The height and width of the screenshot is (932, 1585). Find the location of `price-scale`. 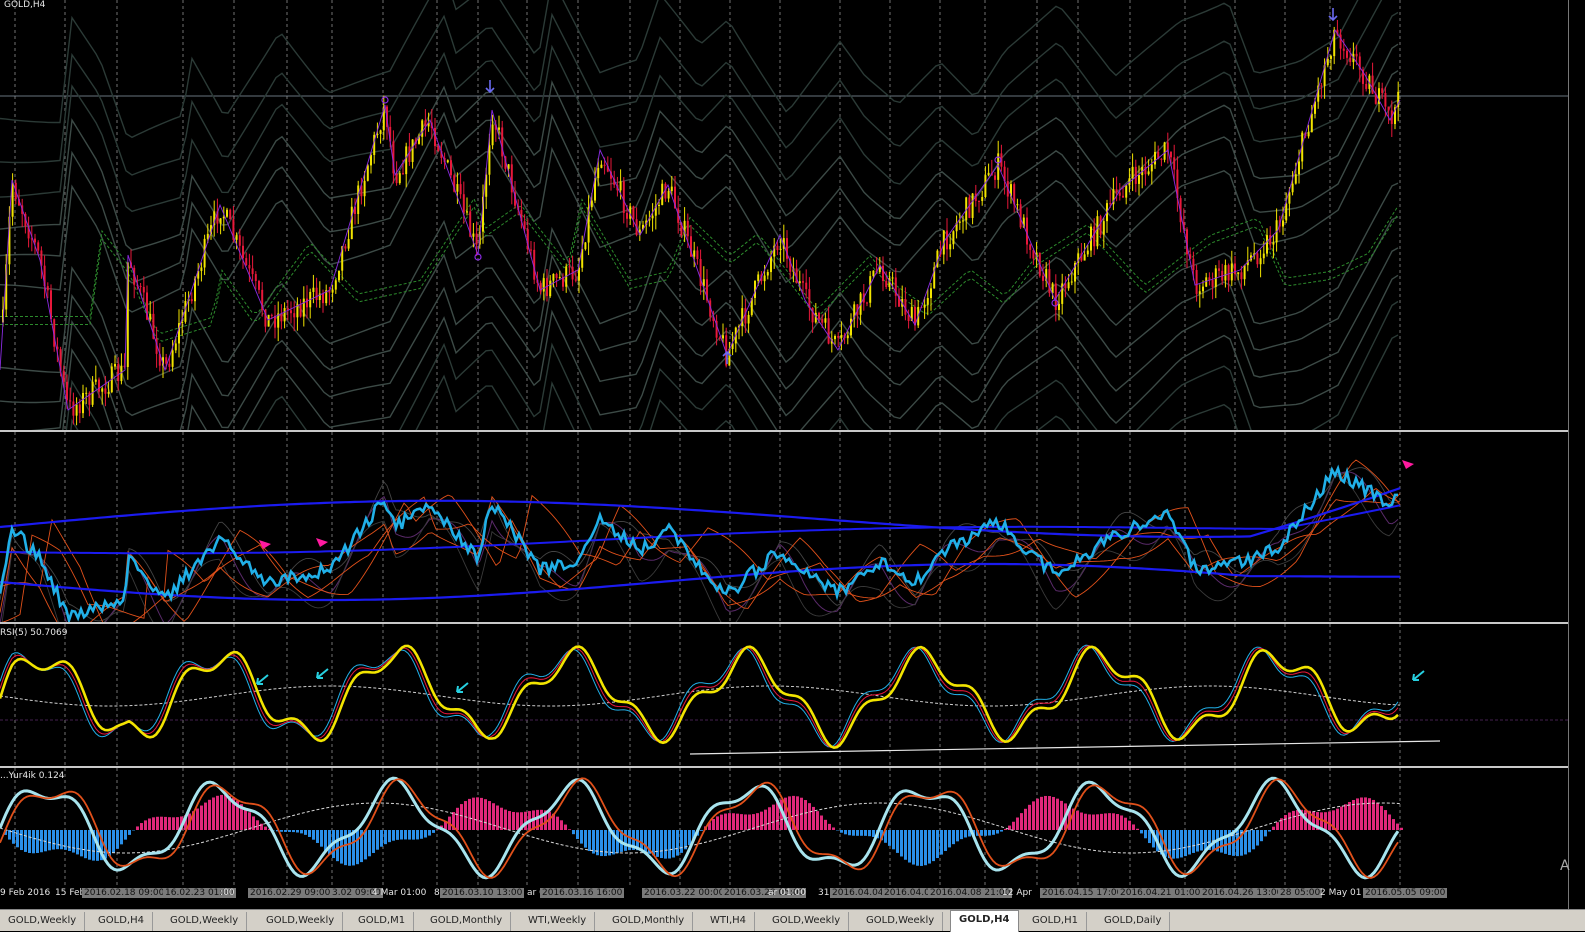

price-scale is located at coordinates (1576, 456).